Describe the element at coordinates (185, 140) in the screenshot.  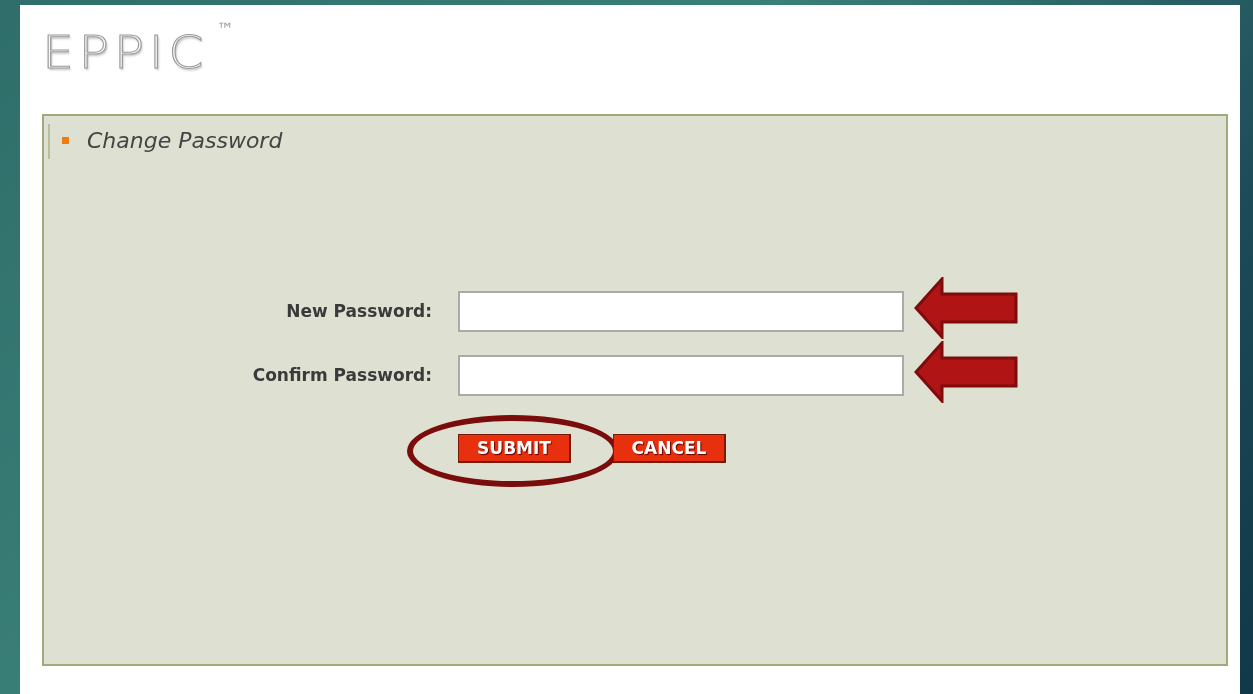
I see `panel-title: Change Password` at that location.